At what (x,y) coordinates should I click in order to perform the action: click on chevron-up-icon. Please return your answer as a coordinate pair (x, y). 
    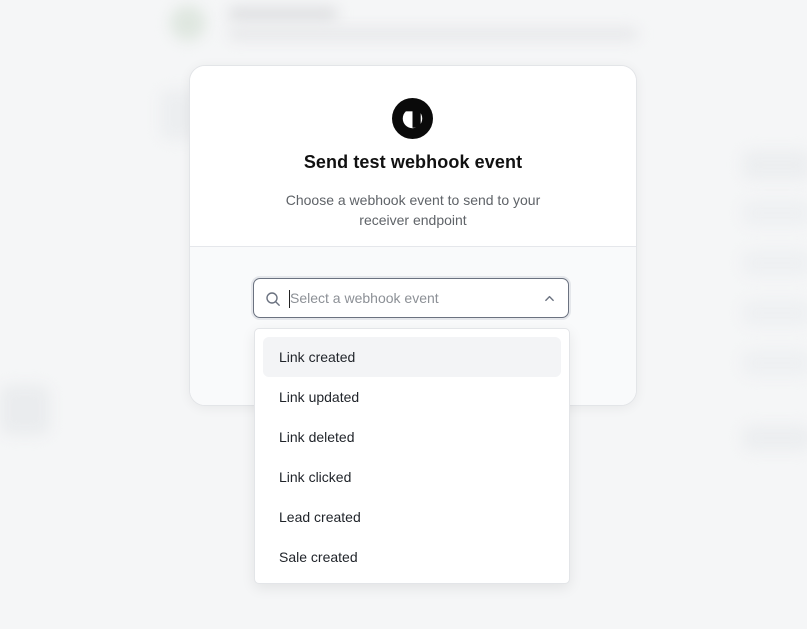
    Looking at the image, I should click on (549, 298).